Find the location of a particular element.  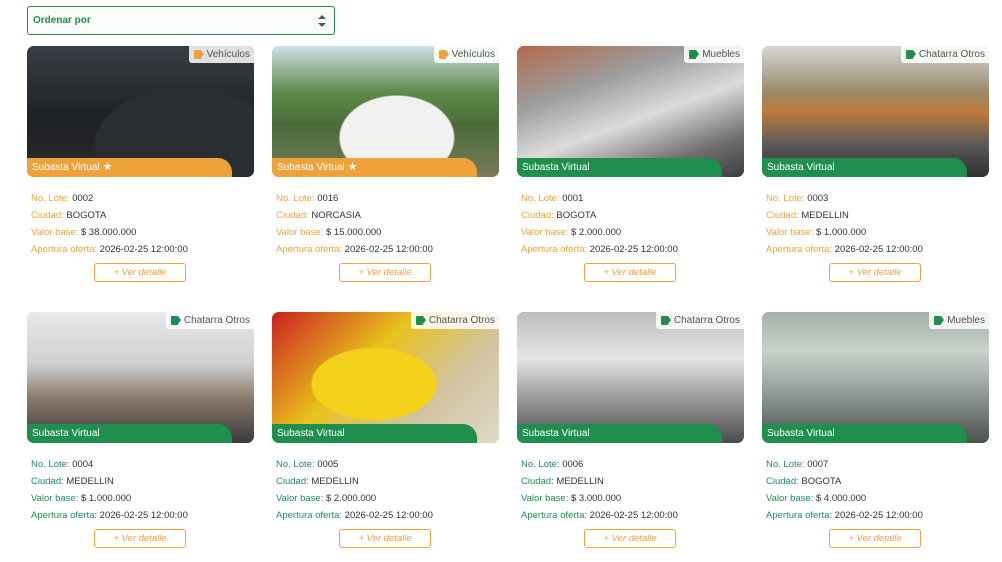

info-value: NORCASIA is located at coordinates (336, 215).